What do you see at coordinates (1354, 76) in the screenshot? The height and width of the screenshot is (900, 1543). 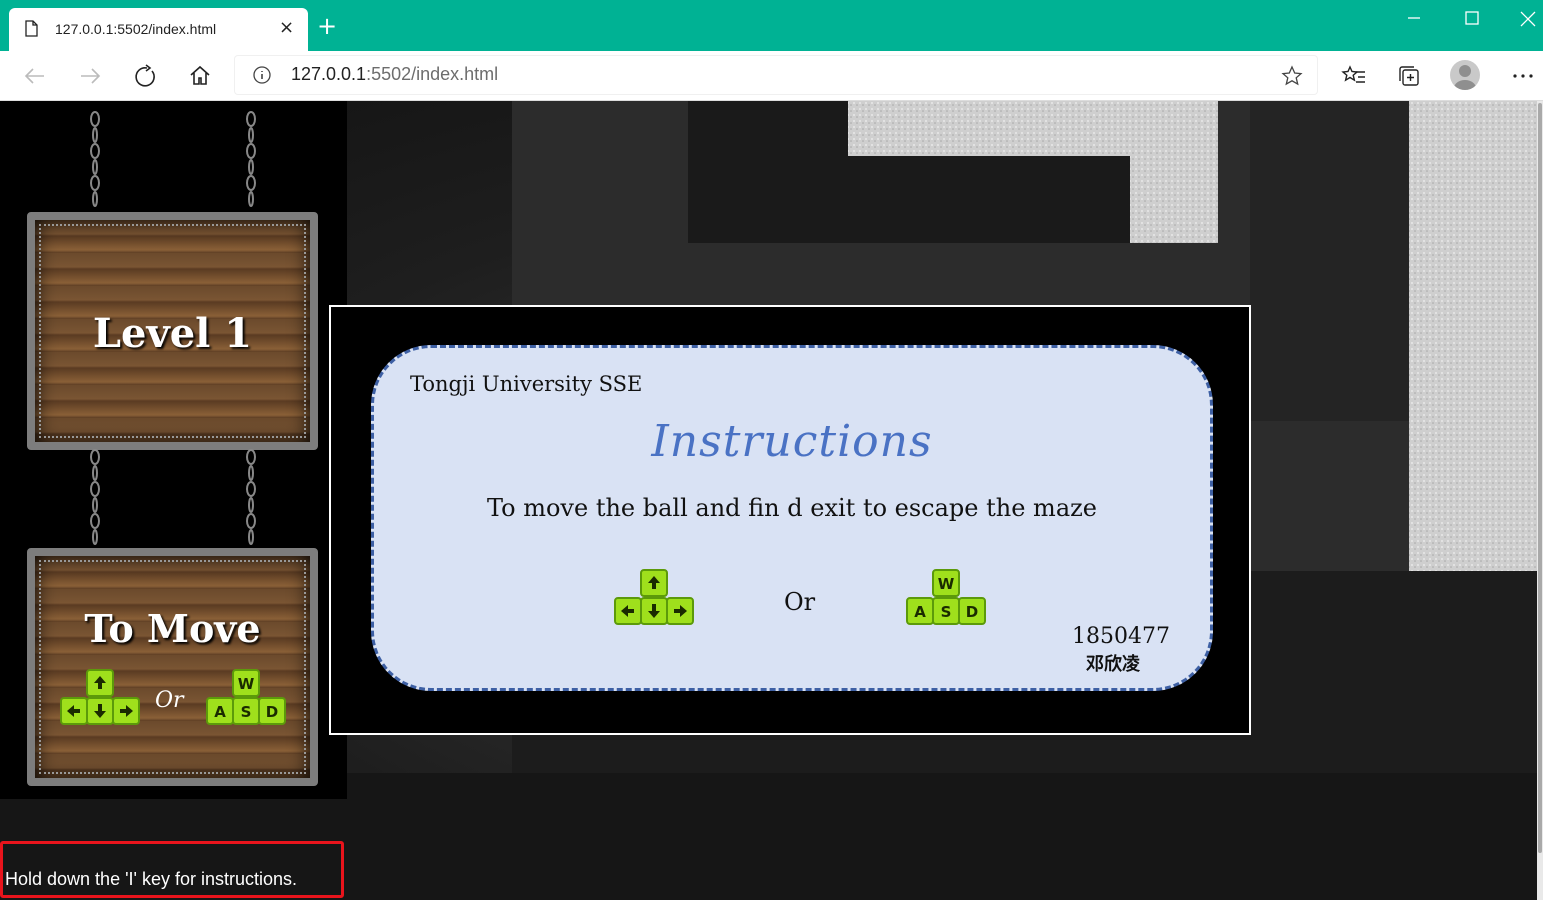 I see `favorites-list-icon` at bounding box center [1354, 76].